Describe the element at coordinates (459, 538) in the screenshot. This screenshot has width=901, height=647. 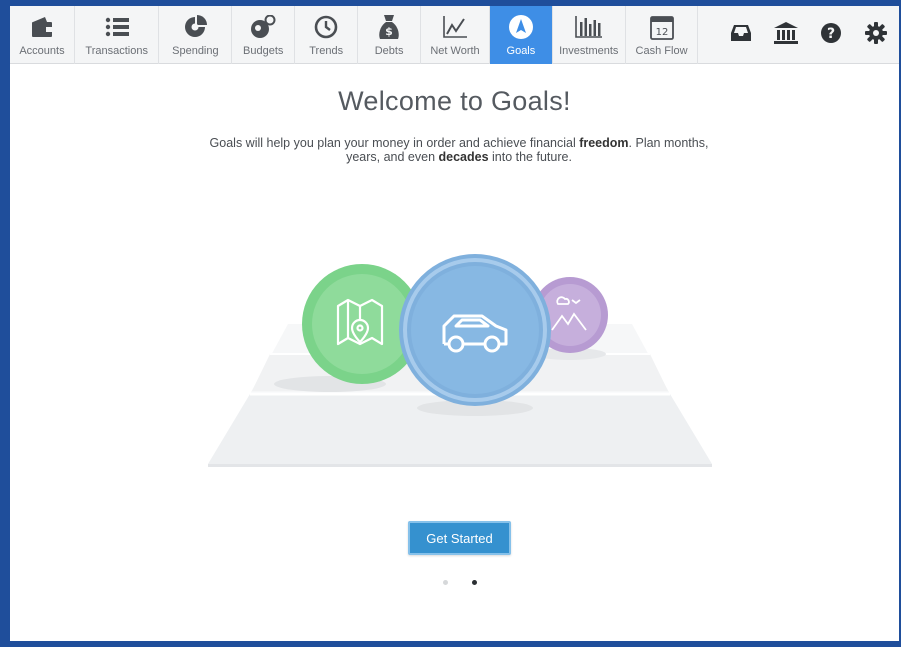
I see `get-started-button: Get Started` at that location.